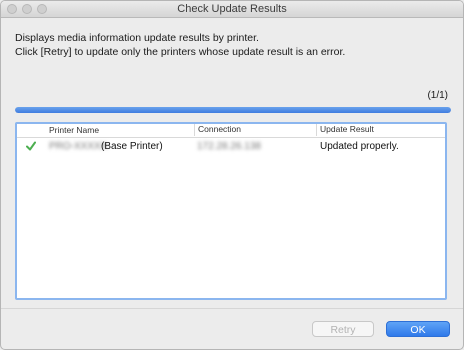 This screenshot has height=350, width=464. I want to click on window-title: Check Update Results, so click(232, 9).